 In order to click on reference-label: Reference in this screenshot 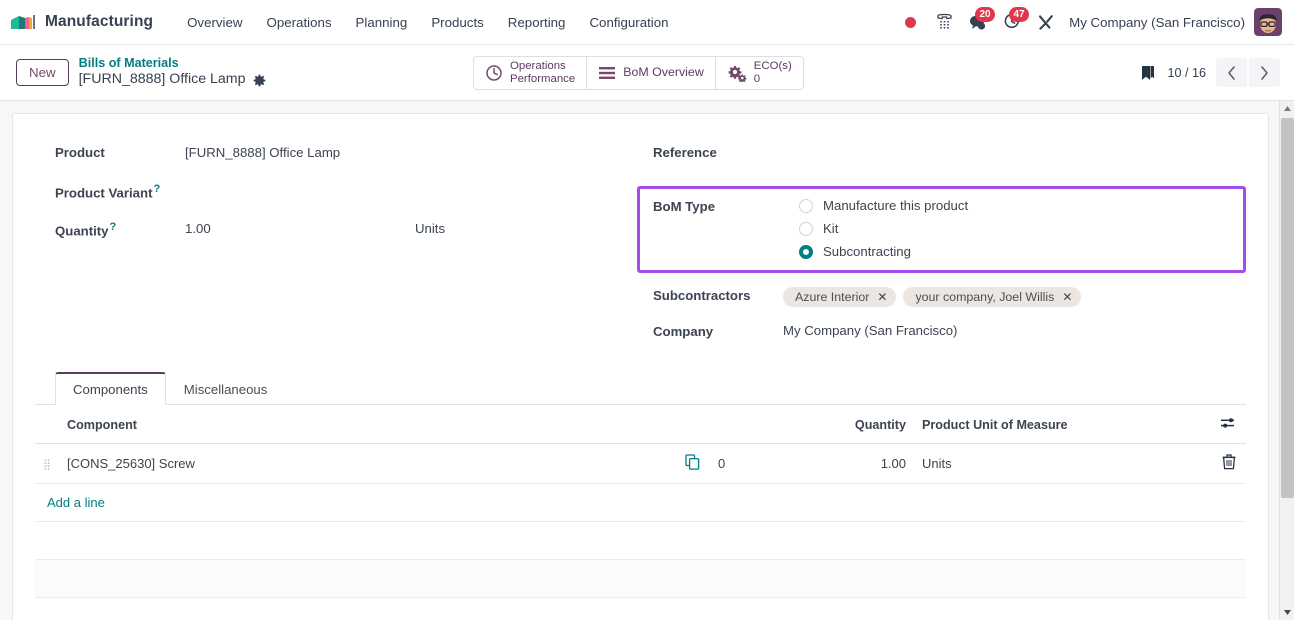, I will do `click(685, 152)`.